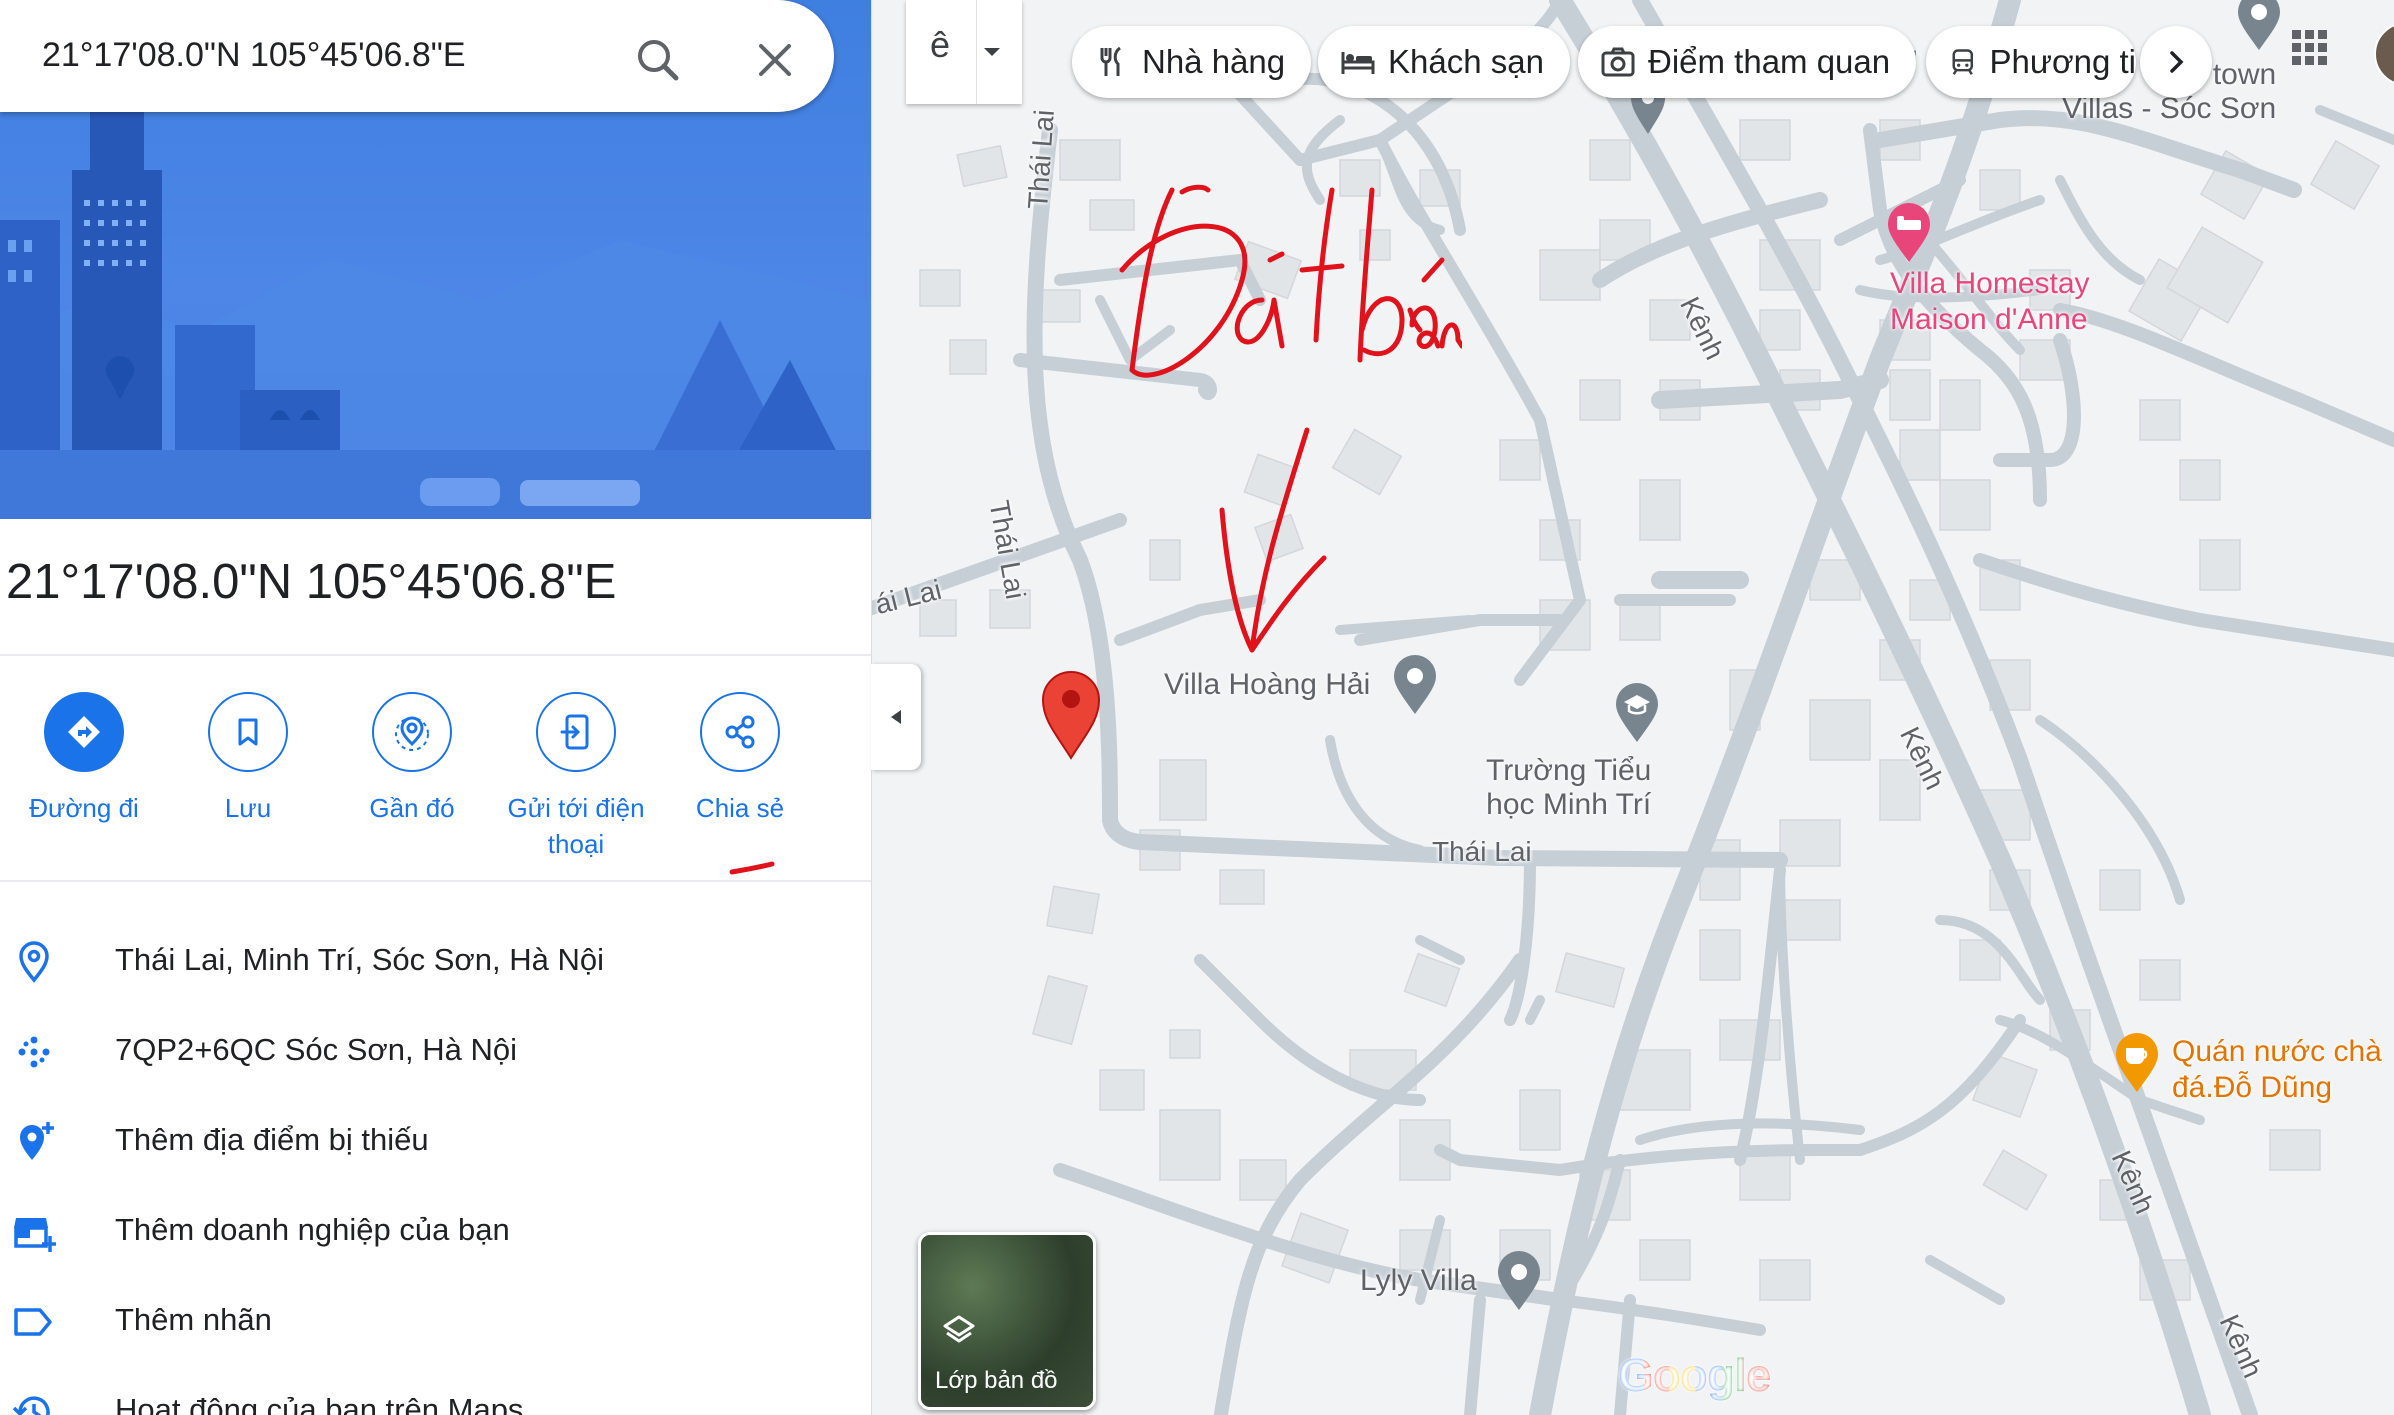 The image size is (2394, 1415). What do you see at coordinates (992, 50) in the screenshot?
I see `chevron-down-icon` at bounding box center [992, 50].